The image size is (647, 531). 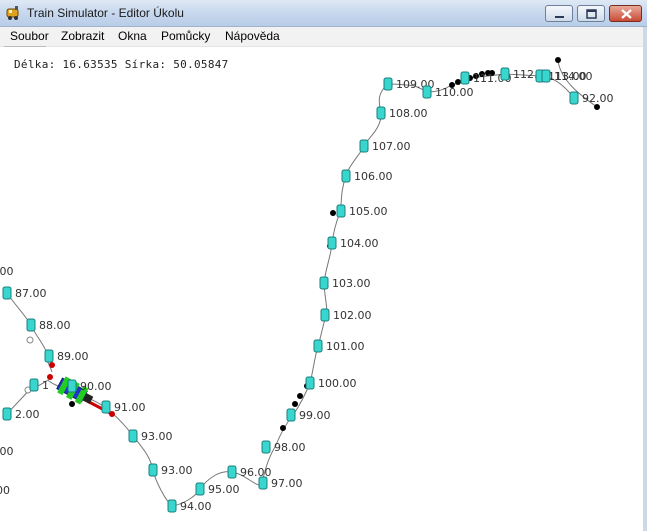 I want to click on station-marker: 104.00, so click(x=353, y=243).